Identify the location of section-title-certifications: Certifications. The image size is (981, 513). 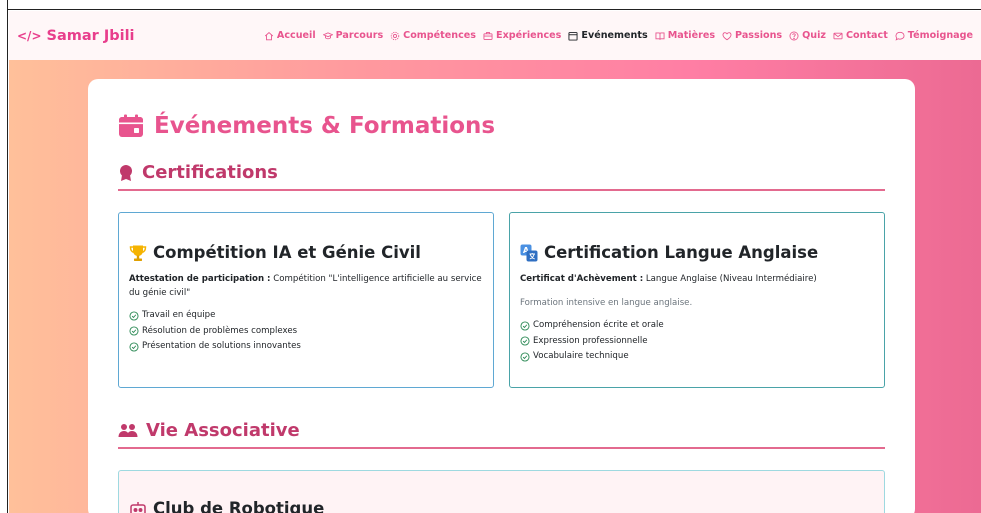
(198, 172).